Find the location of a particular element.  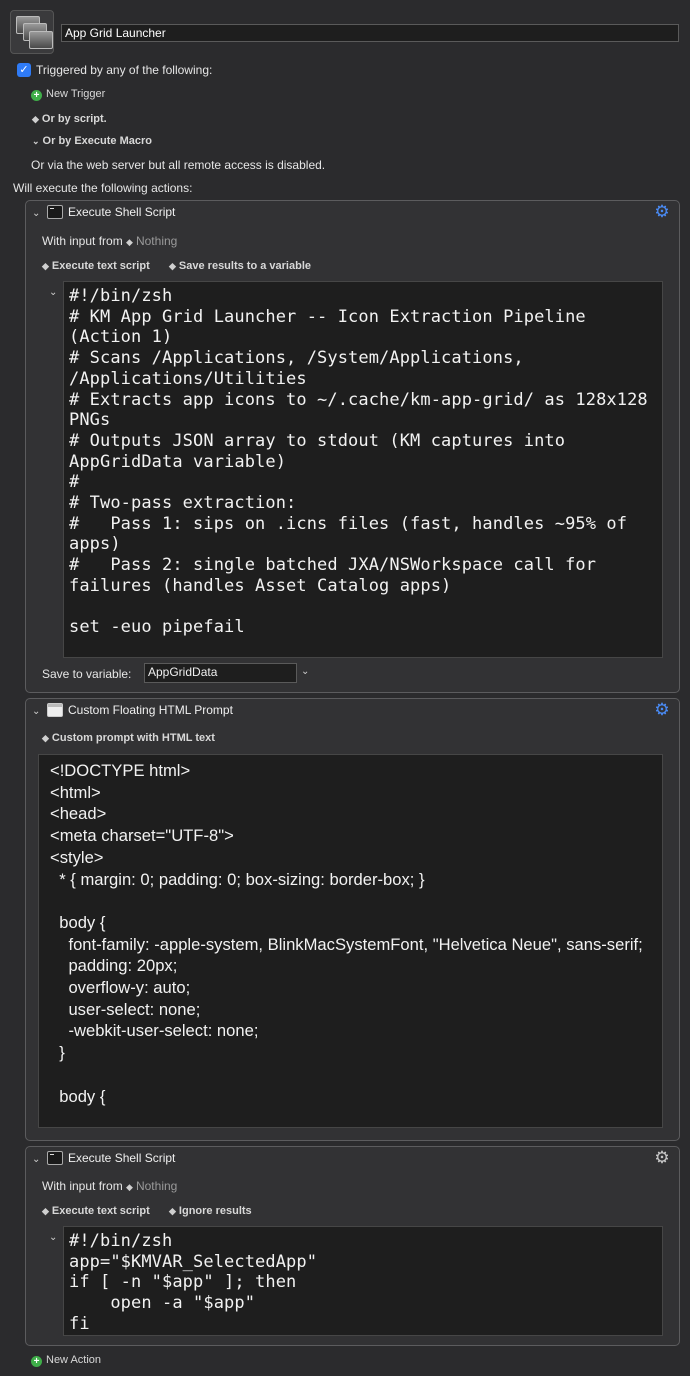

triggers-heading: Triggered by any of the following: is located at coordinates (124, 70).